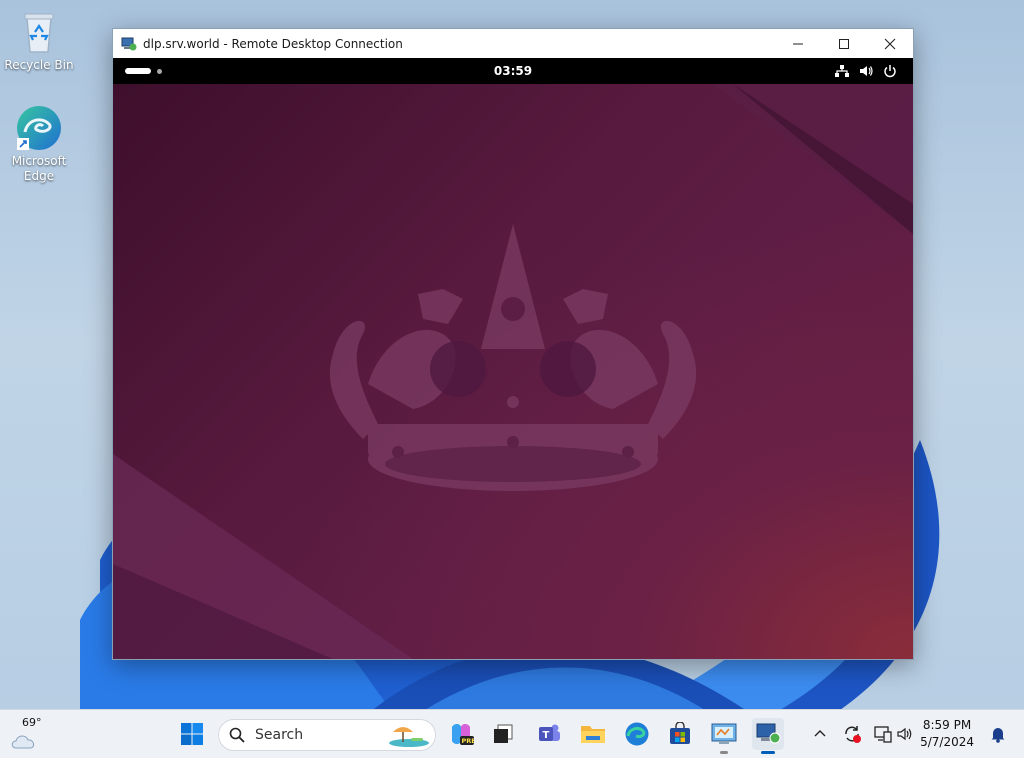 This screenshot has height=758, width=1024. I want to click on close-button, so click(890, 43).